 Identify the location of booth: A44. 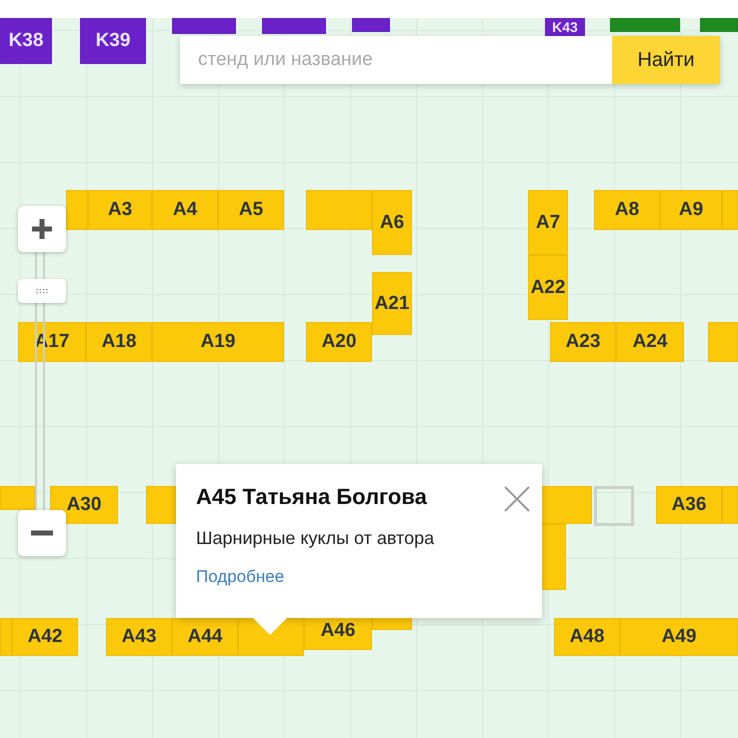
(205, 637).